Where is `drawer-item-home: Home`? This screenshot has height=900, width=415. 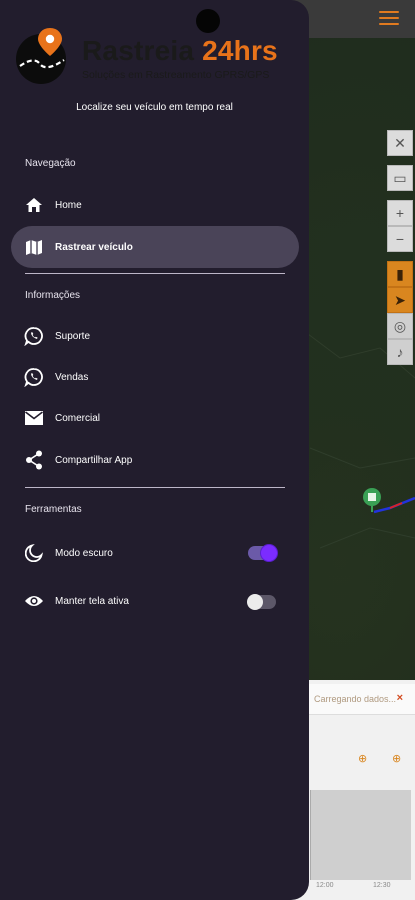 drawer-item-home: Home is located at coordinates (155, 205).